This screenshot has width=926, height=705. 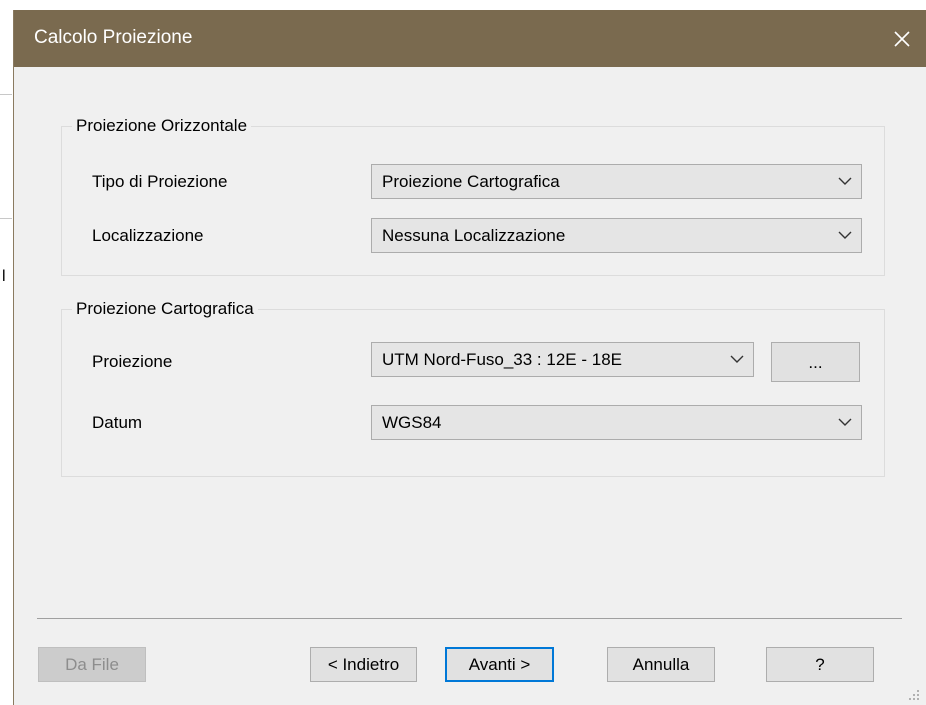 What do you see at coordinates (616, 422) in the screenshot?
I see `datum-combobox: WGS84` at bounding box center [616, 422].